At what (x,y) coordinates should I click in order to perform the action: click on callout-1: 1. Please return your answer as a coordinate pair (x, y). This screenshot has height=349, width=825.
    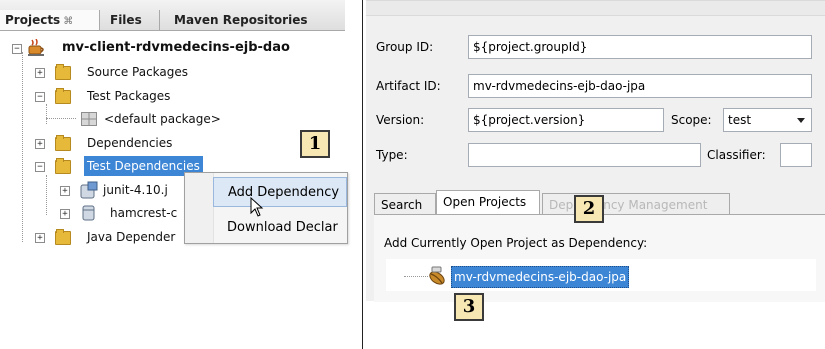
    Looking at the image, I should click on (315, 144).